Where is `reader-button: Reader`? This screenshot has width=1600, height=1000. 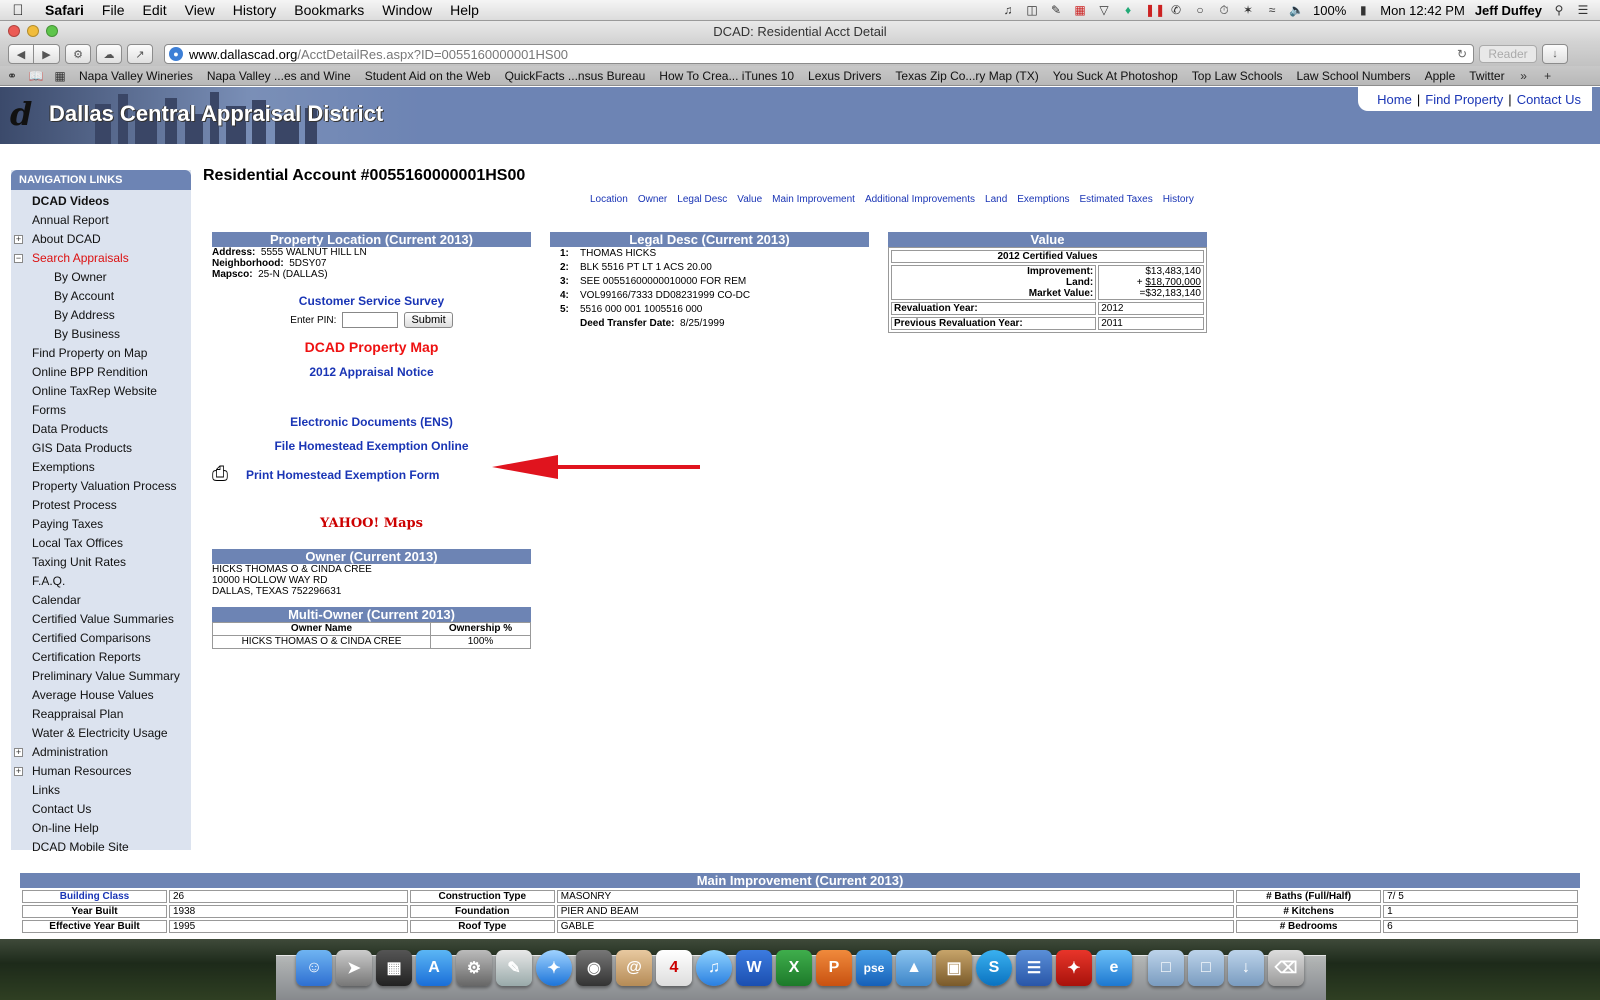 reader-button: Reader is located at coordinates (1508, 54).